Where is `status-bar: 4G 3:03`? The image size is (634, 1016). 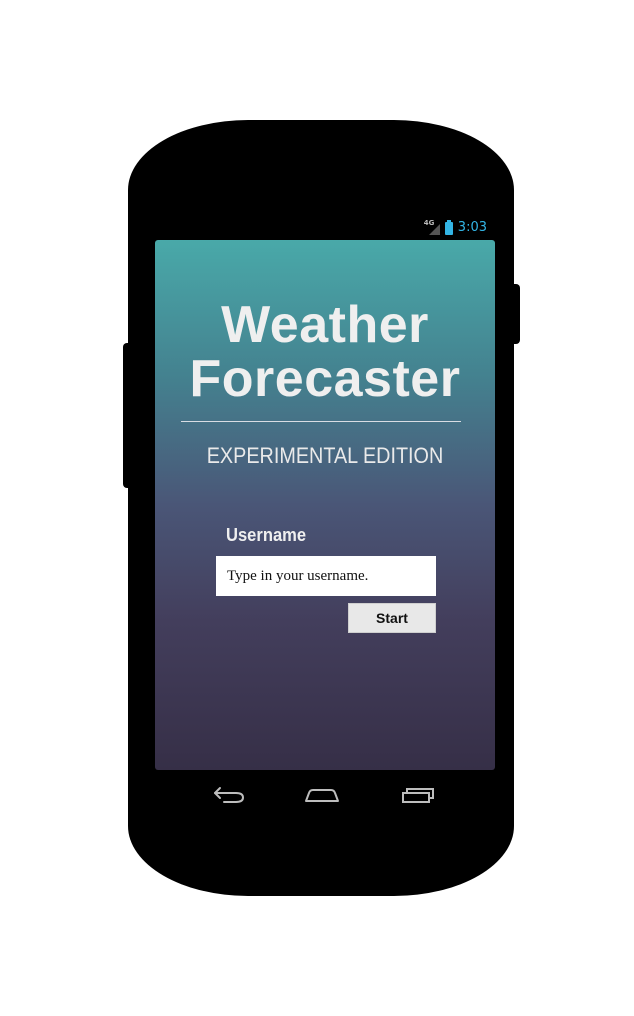 status-bar: 4G 3:03 is located at coordinates (325, 229).